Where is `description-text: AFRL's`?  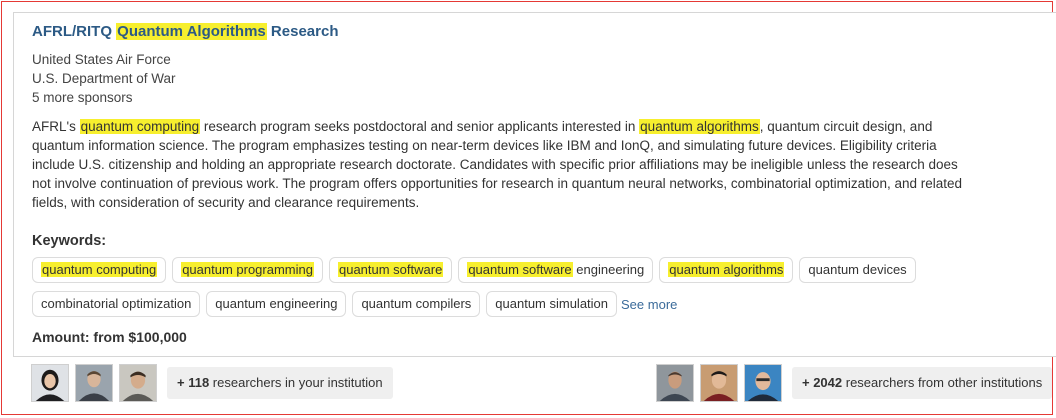 description-text: AFRL's is located at coordinates (56, 126).